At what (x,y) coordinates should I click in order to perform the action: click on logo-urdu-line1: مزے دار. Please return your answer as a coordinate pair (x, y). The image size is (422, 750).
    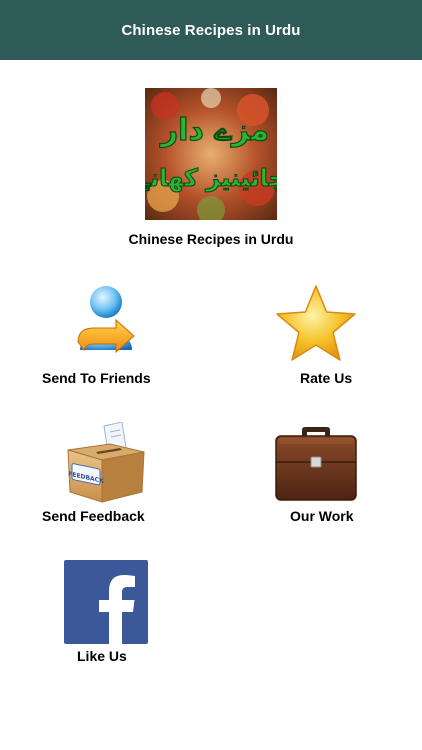
    Looking at the image, I should click on (214, 130).